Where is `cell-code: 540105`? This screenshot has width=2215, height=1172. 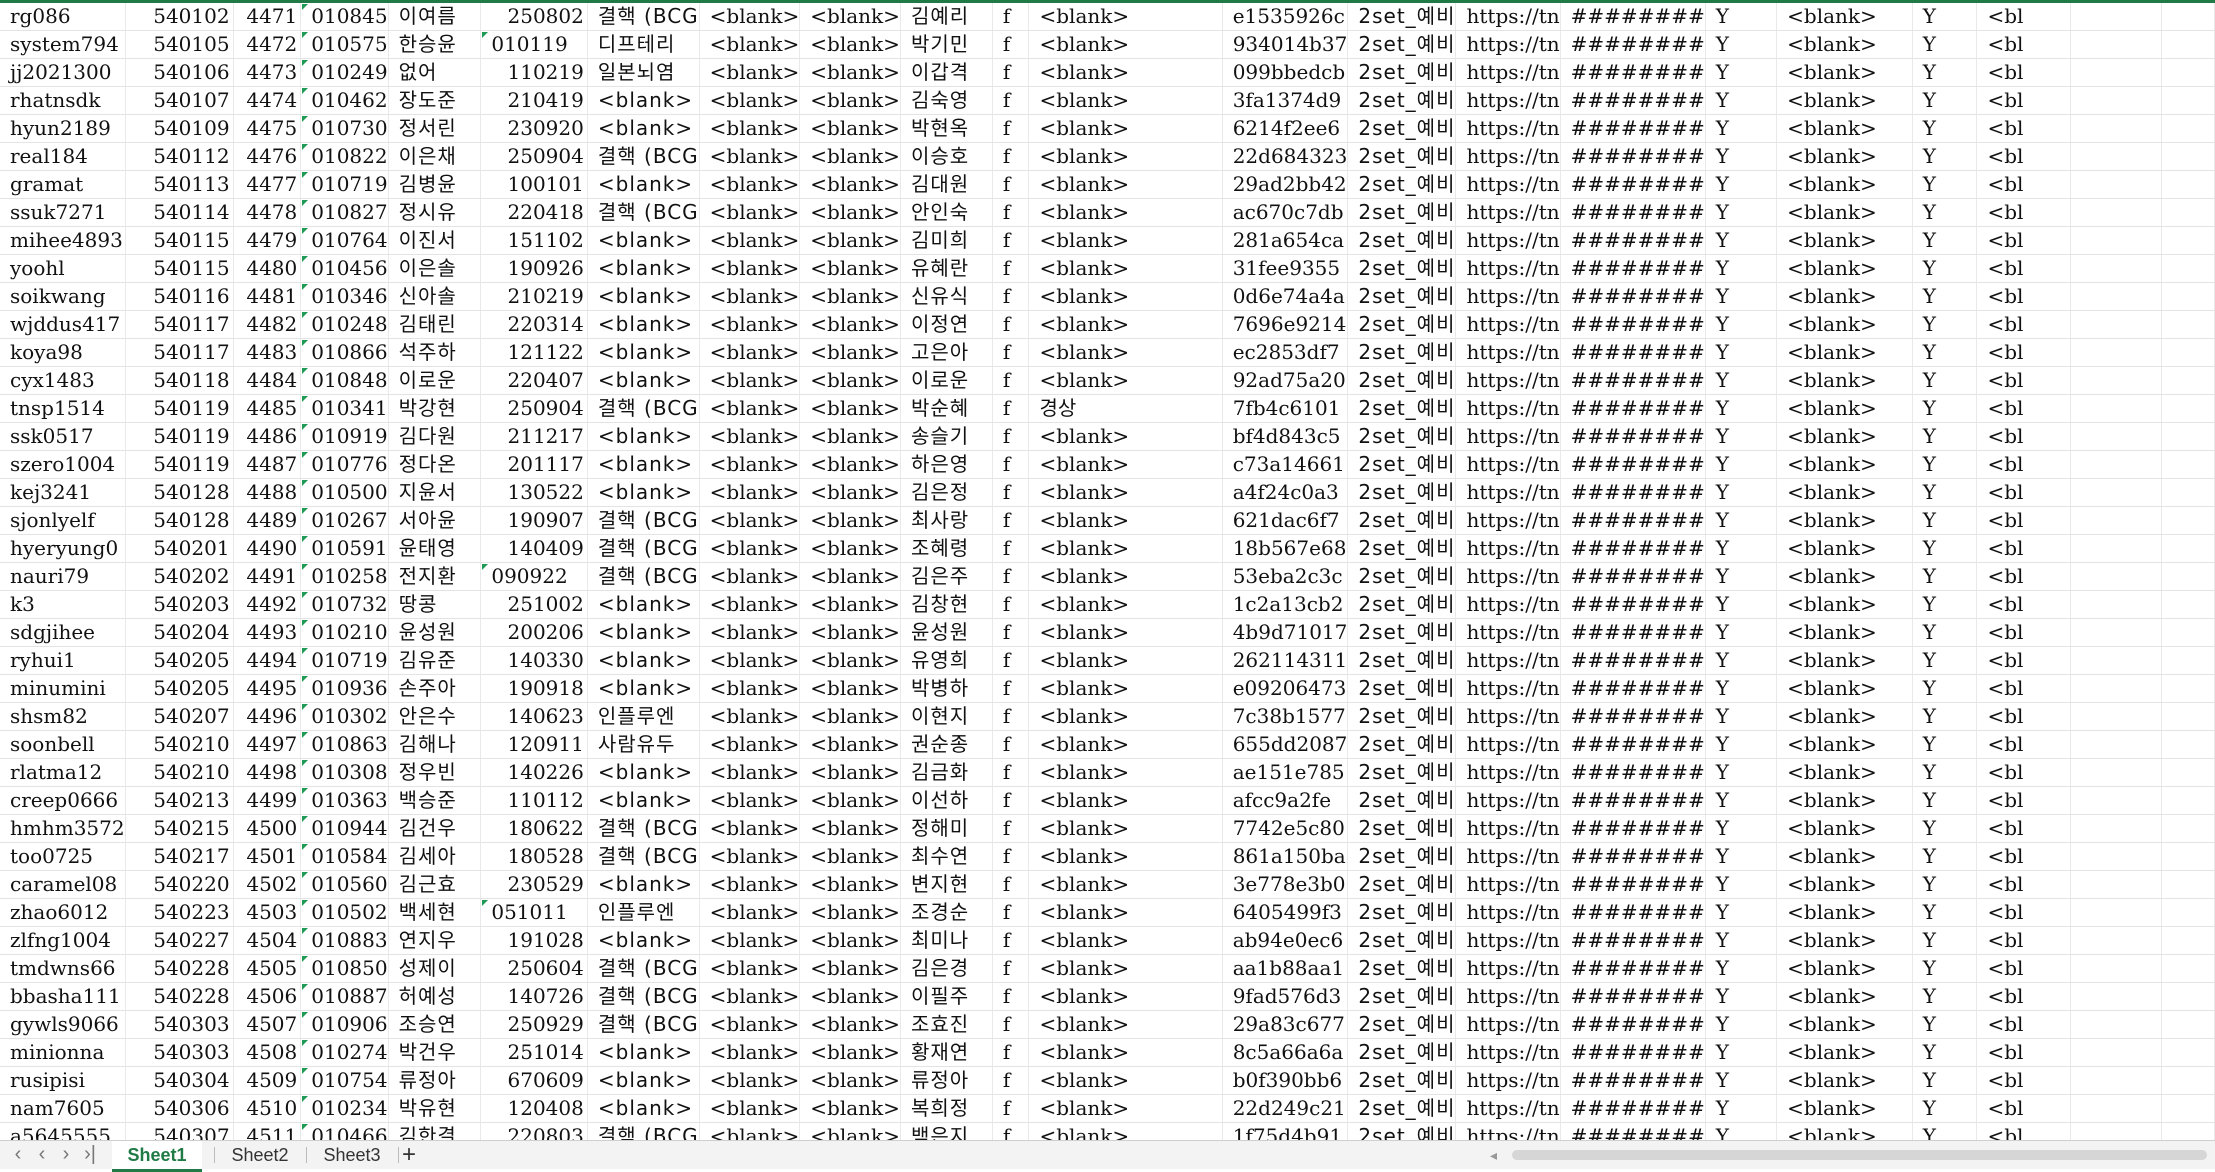 cell-code: 540105 is located at coordinates (179, 44).